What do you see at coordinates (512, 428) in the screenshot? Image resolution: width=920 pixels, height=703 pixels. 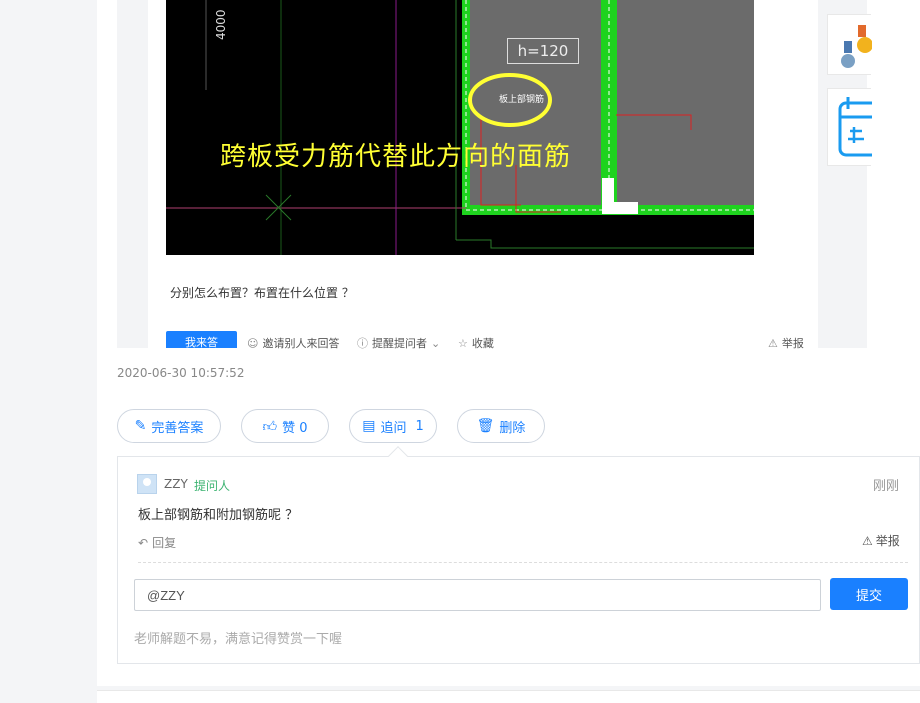 I see `delete-label: 删除` at bounding box center [512, 428].